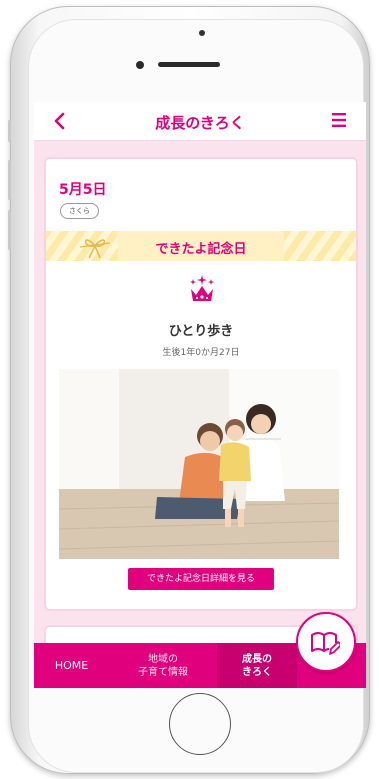 The width and height of the screenshot is (379, 779). Describe the element at coordinates (9, 131) in the screenshot. I see `phone-side-button` at that location.